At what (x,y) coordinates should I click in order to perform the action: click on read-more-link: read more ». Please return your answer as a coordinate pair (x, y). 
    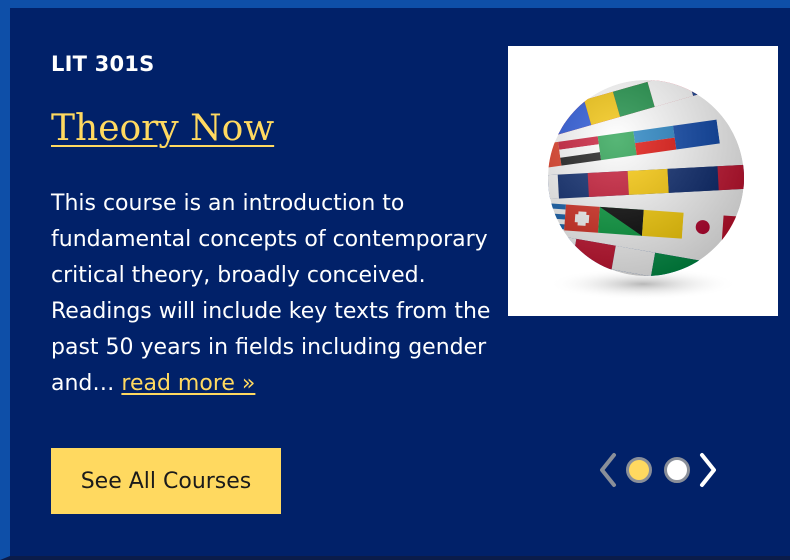
    Looking at the image, I should click on (188, 383).